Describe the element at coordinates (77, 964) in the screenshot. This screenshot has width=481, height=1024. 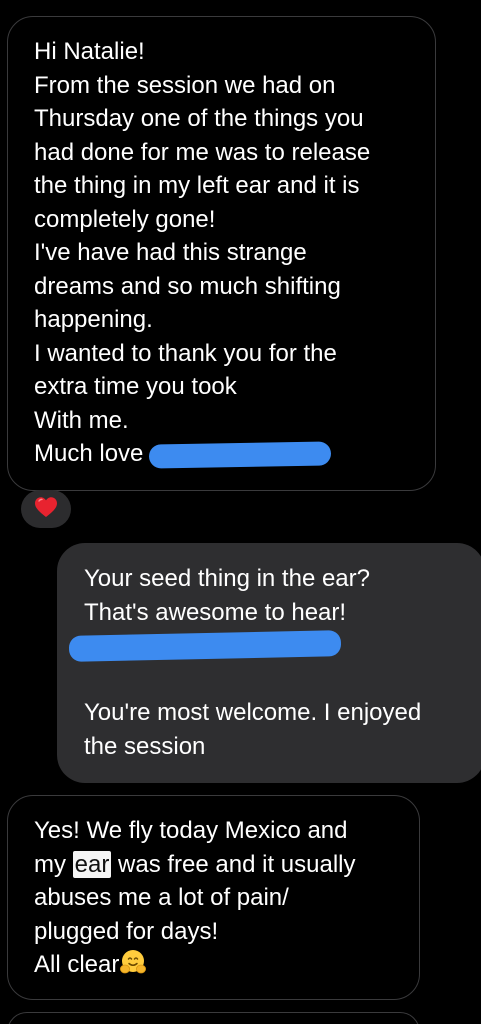
I see `message-text: All clear` at that location.